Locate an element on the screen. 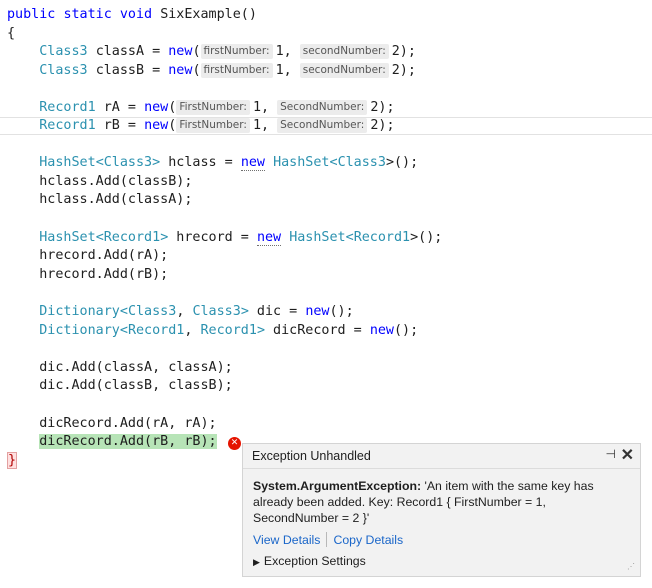 The width and height of the screenshot is (652, 588). current-statement-highlight: dicRecord.Add(rB, rB); is located at coordinates (128, 441).